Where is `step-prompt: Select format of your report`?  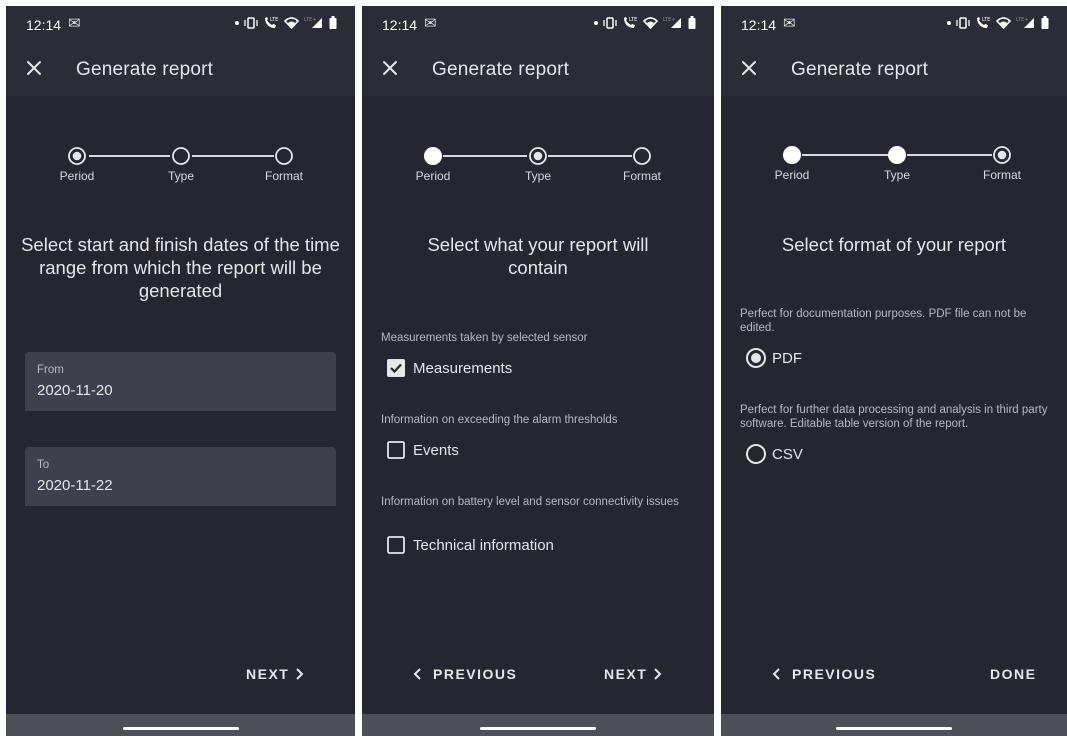 step-prompt: Select format of your report is located at coordinates (894, 244).